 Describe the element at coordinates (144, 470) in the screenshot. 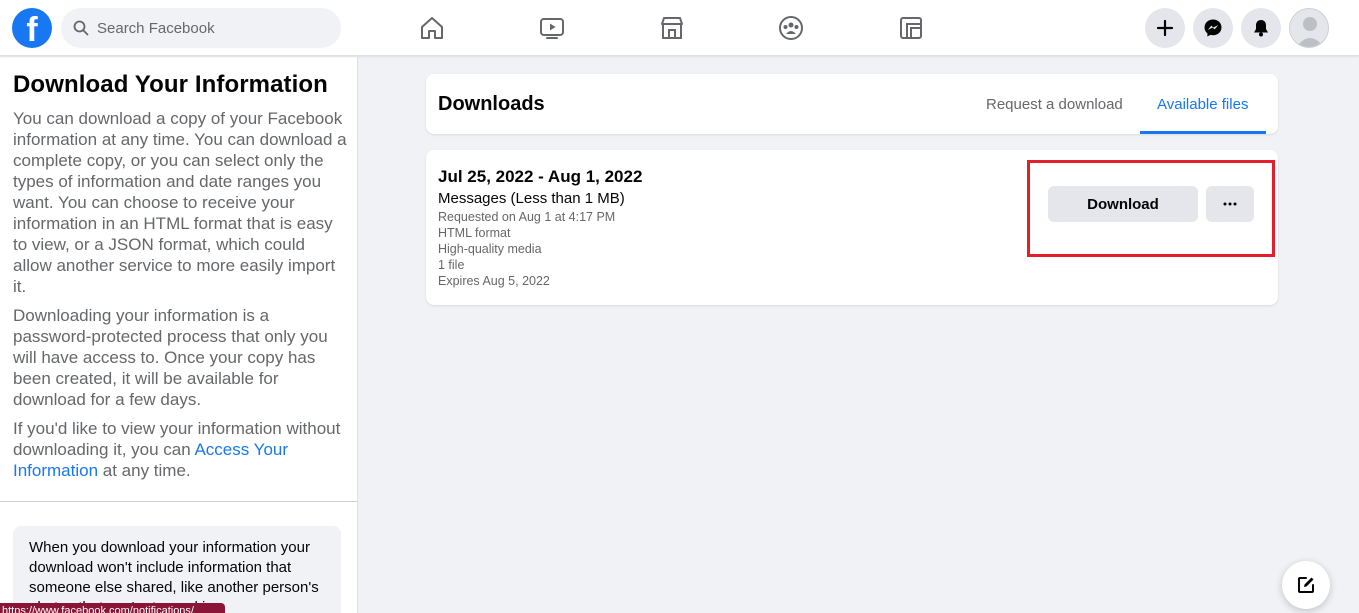

I see `access-text-after: at any time.` at that location.